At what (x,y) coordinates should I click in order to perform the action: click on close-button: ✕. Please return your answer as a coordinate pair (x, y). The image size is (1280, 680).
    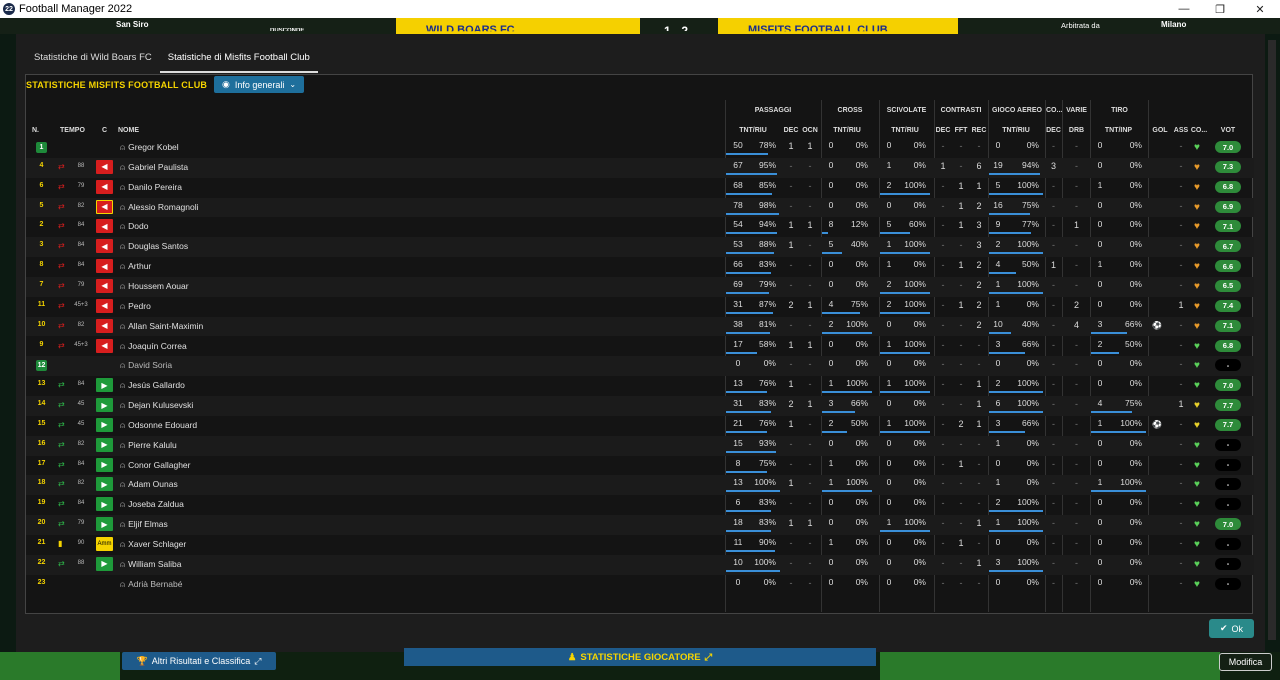
    Looking at the image, I should click on (1260, 9).